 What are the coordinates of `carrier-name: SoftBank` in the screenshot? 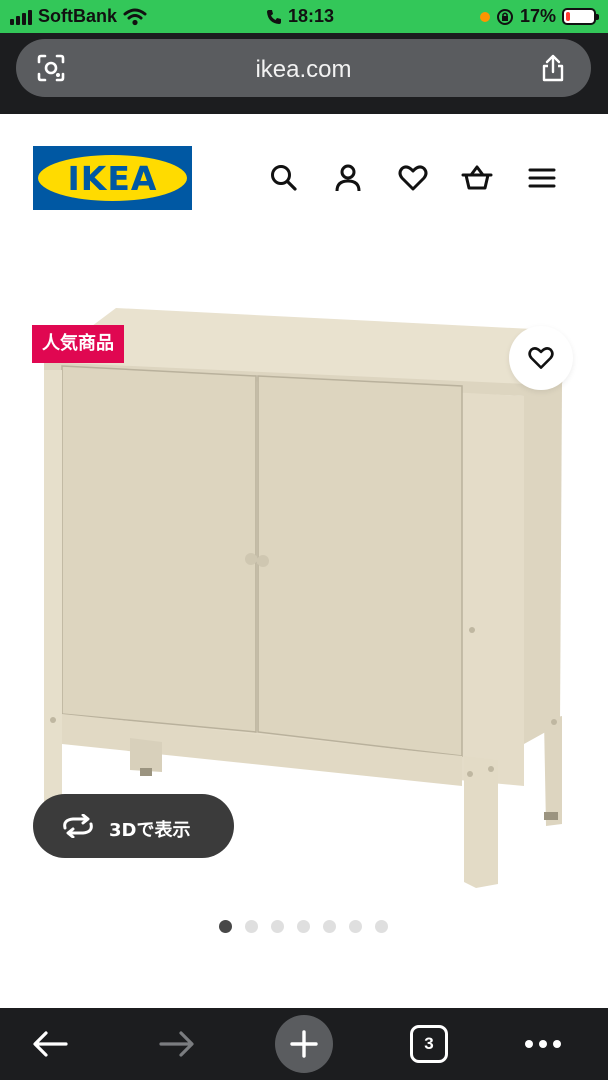 It's located at (78, 16).